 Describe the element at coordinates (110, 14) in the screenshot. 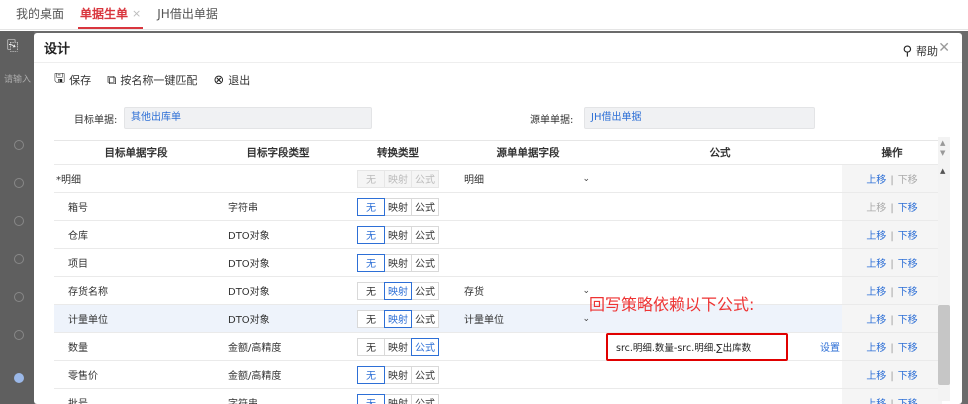

I see `tab-bill-generate: 单据生单 ×` at that location.